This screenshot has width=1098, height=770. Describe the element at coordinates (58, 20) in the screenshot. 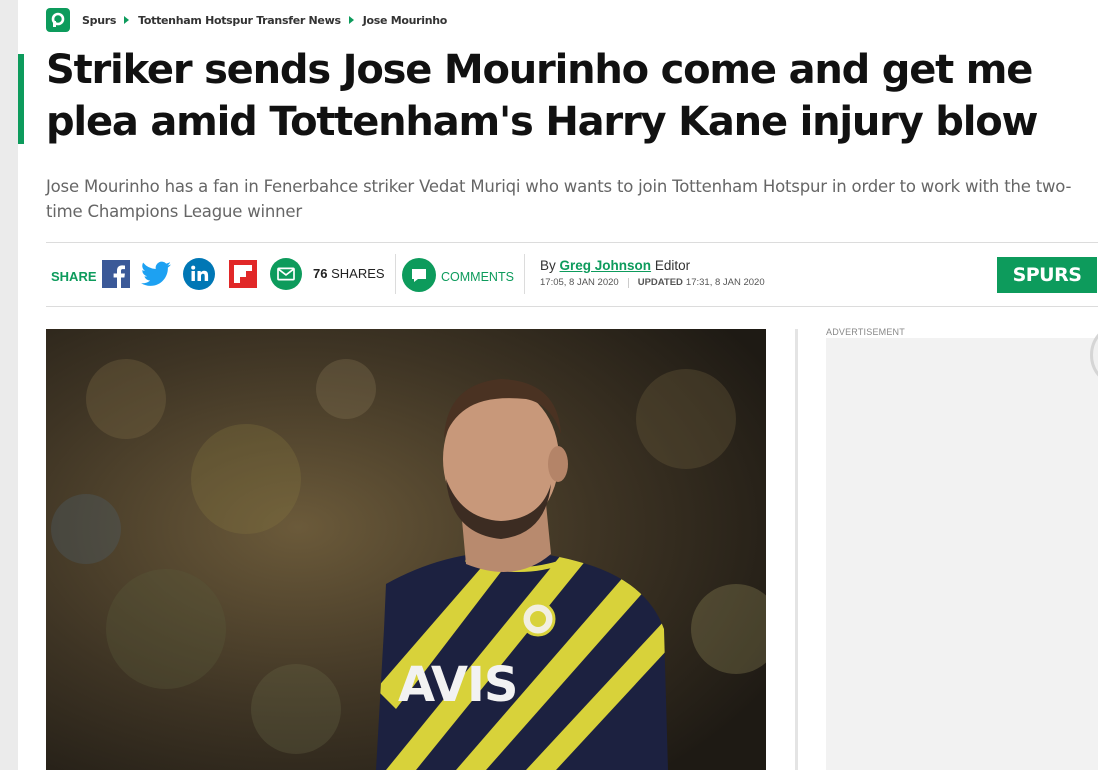

I see `site-logo-icon` at that location.